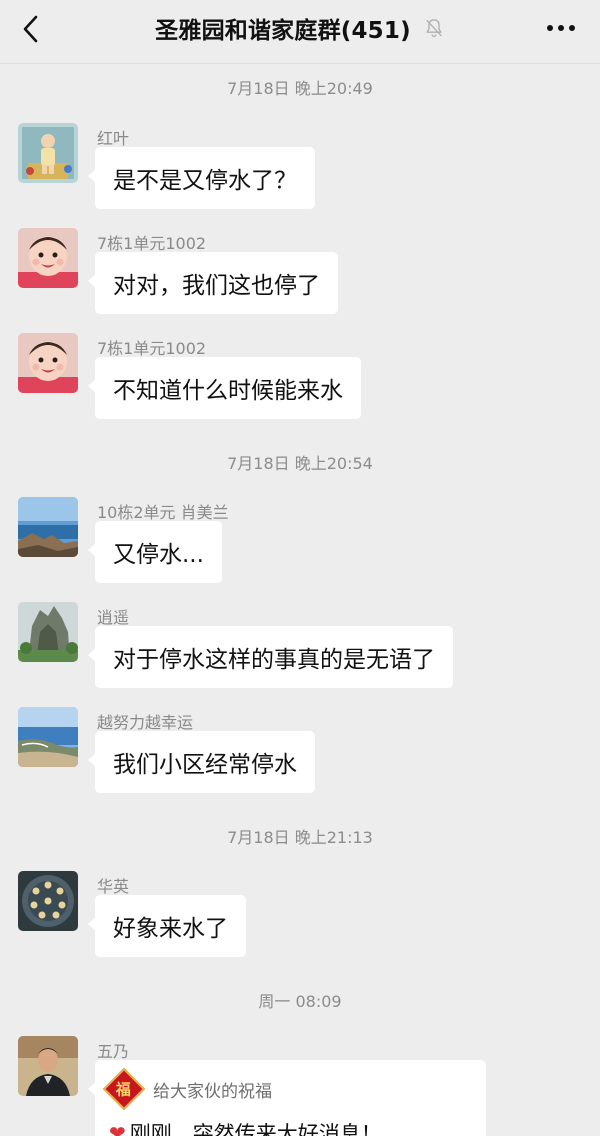 The height and width of the screenshot is (1136, 600). I want to click on timestamp: 7月18日 晚上20:49, so click(300, 88).